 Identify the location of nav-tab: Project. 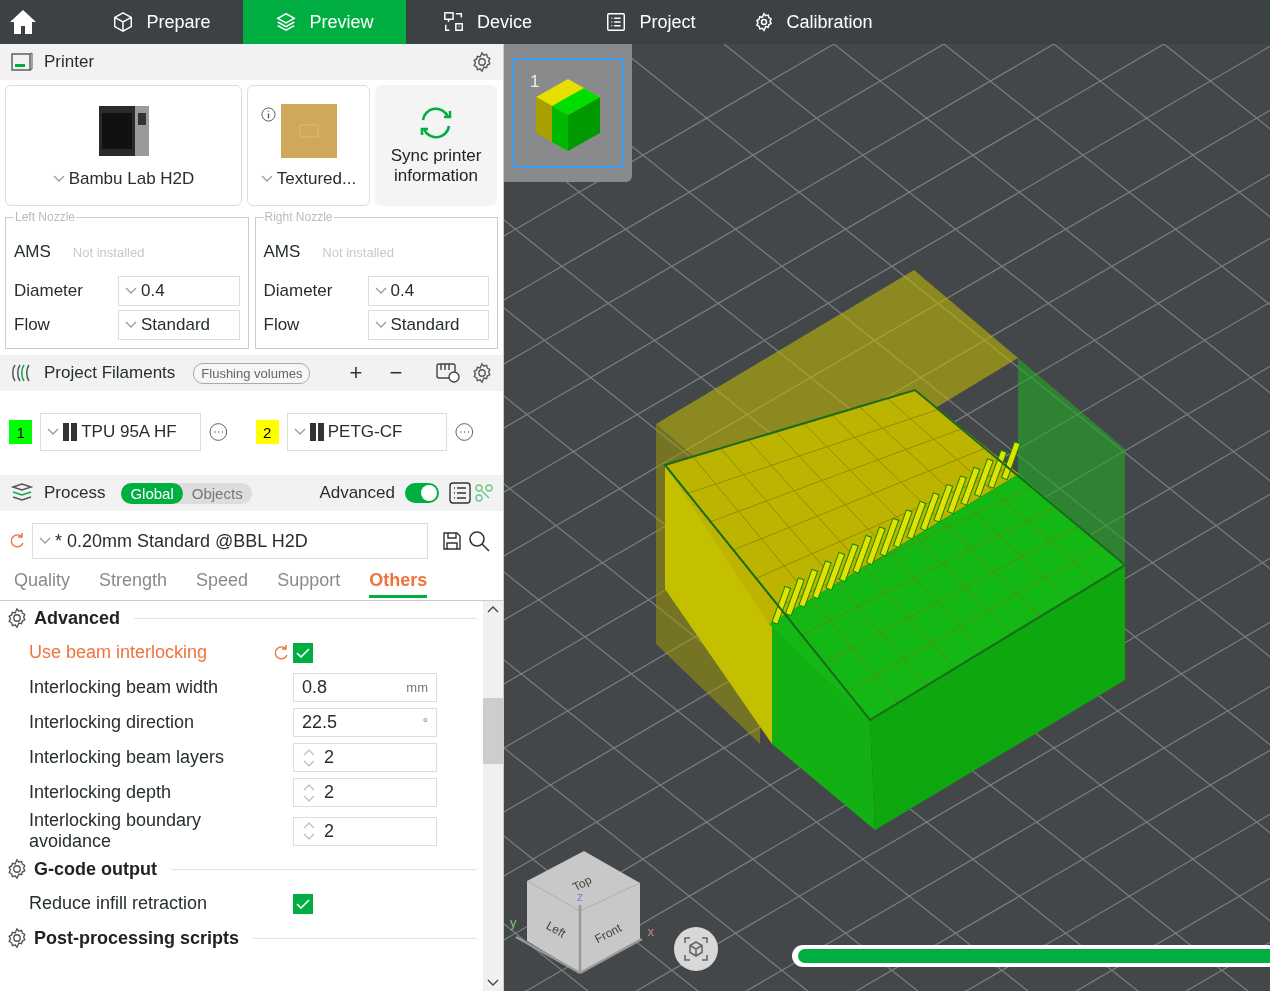
(650, 22).